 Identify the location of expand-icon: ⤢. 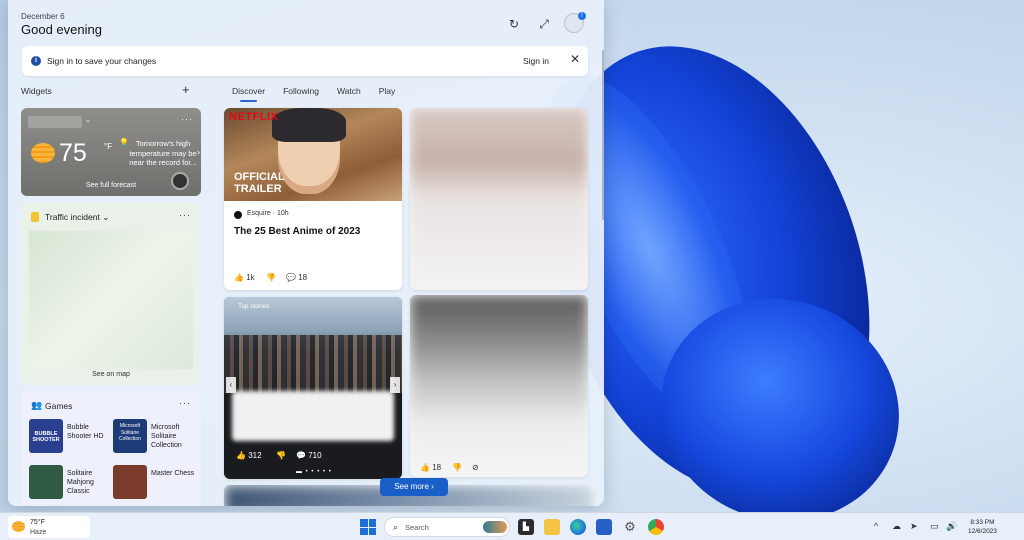
(544, 24).